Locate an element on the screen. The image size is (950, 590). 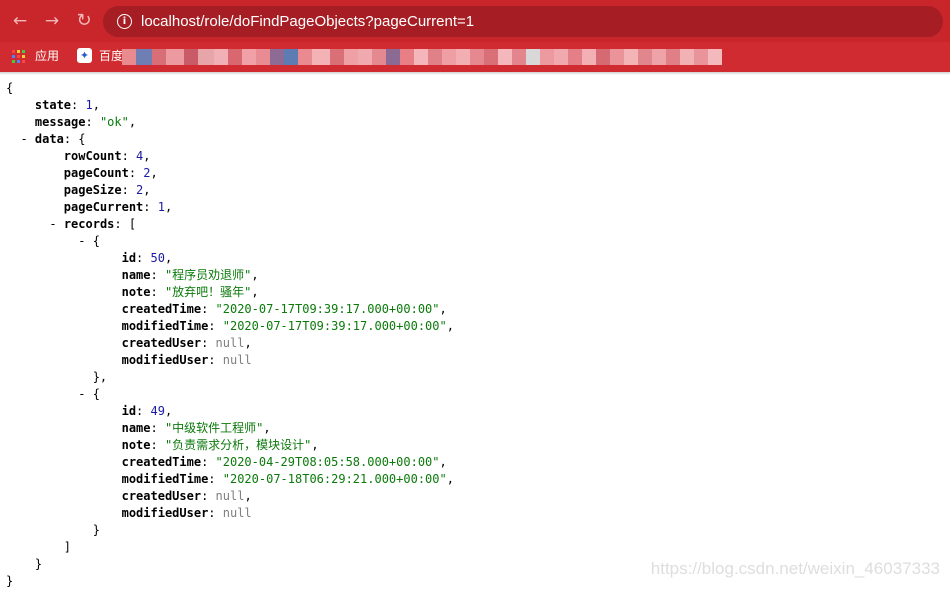
json-line: rowCount: 4, is located at coordinates (107, 156).